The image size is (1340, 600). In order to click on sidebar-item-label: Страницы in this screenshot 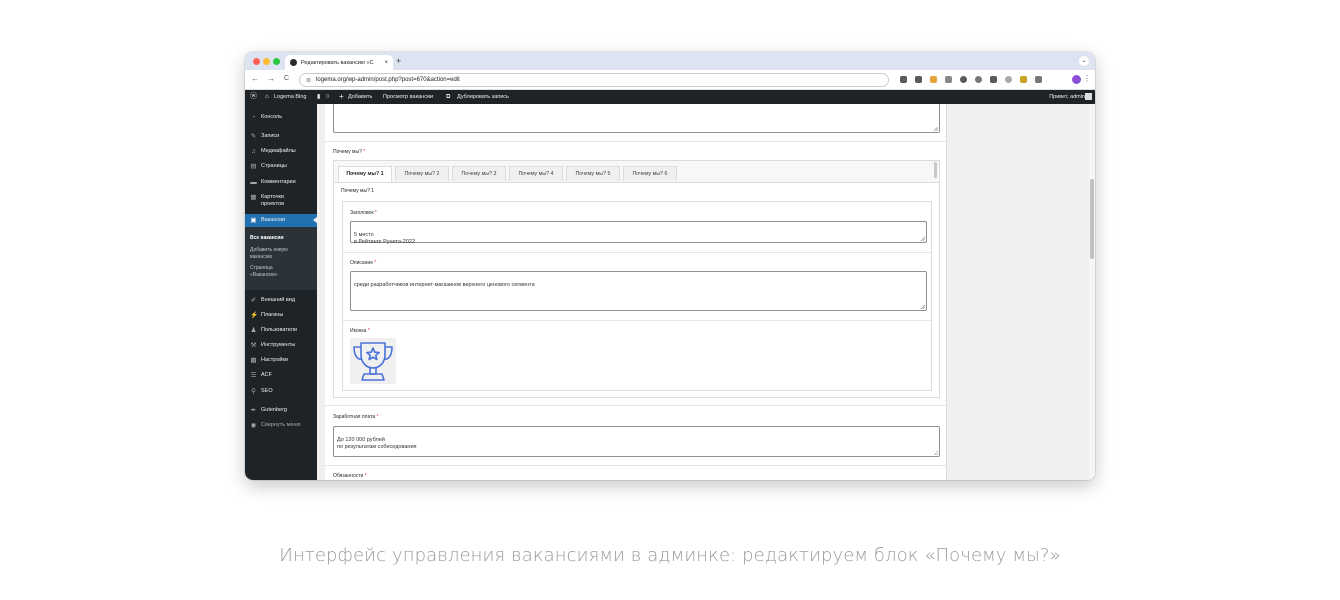, I will do `click(274, 166)`.